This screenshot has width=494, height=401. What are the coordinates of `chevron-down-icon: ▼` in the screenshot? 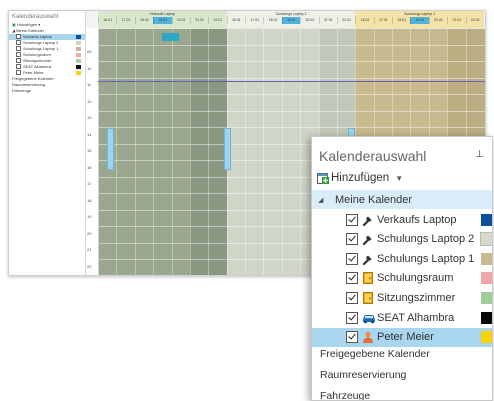 It's located at (399, 178).